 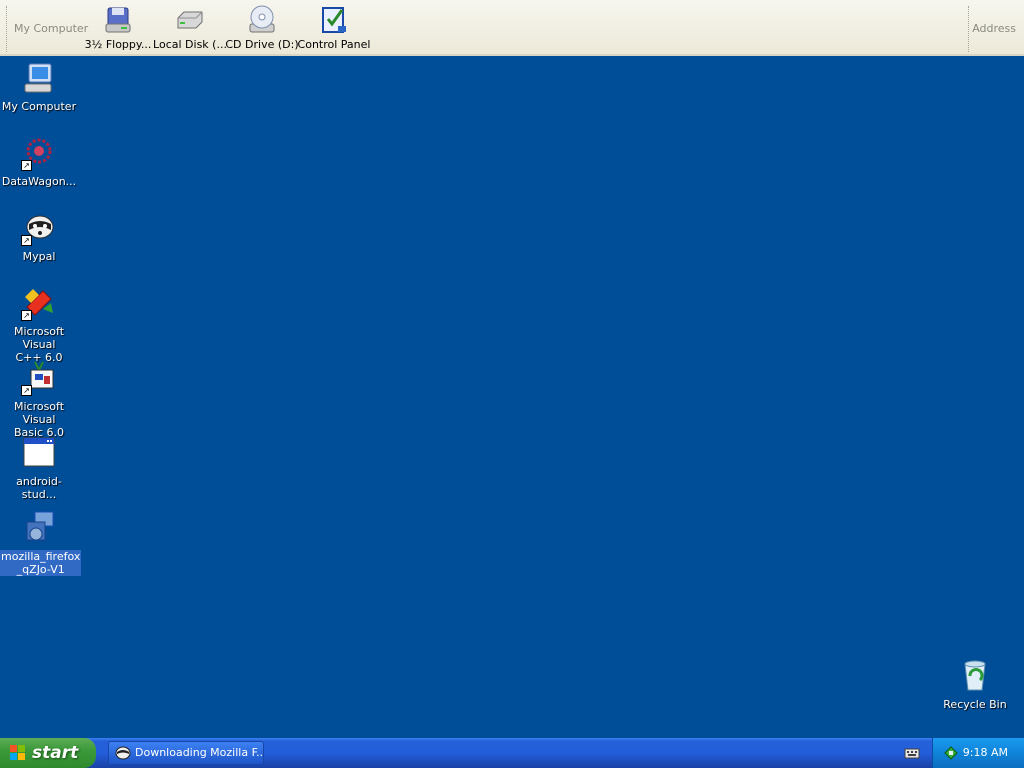 What do you see at coordinates (39, 452) in the screenshot?
I see `window-icon` at bounding box center [39, 452].